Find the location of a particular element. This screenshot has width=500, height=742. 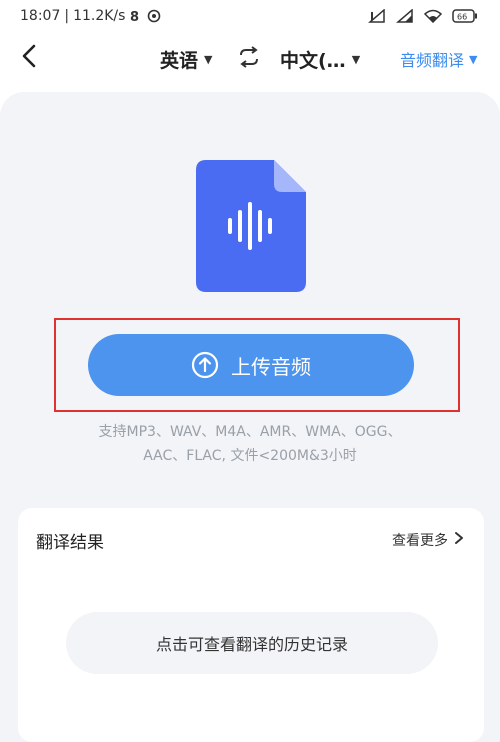

upload-audio-label: 上传音频 is located at coordinates (271, 366).